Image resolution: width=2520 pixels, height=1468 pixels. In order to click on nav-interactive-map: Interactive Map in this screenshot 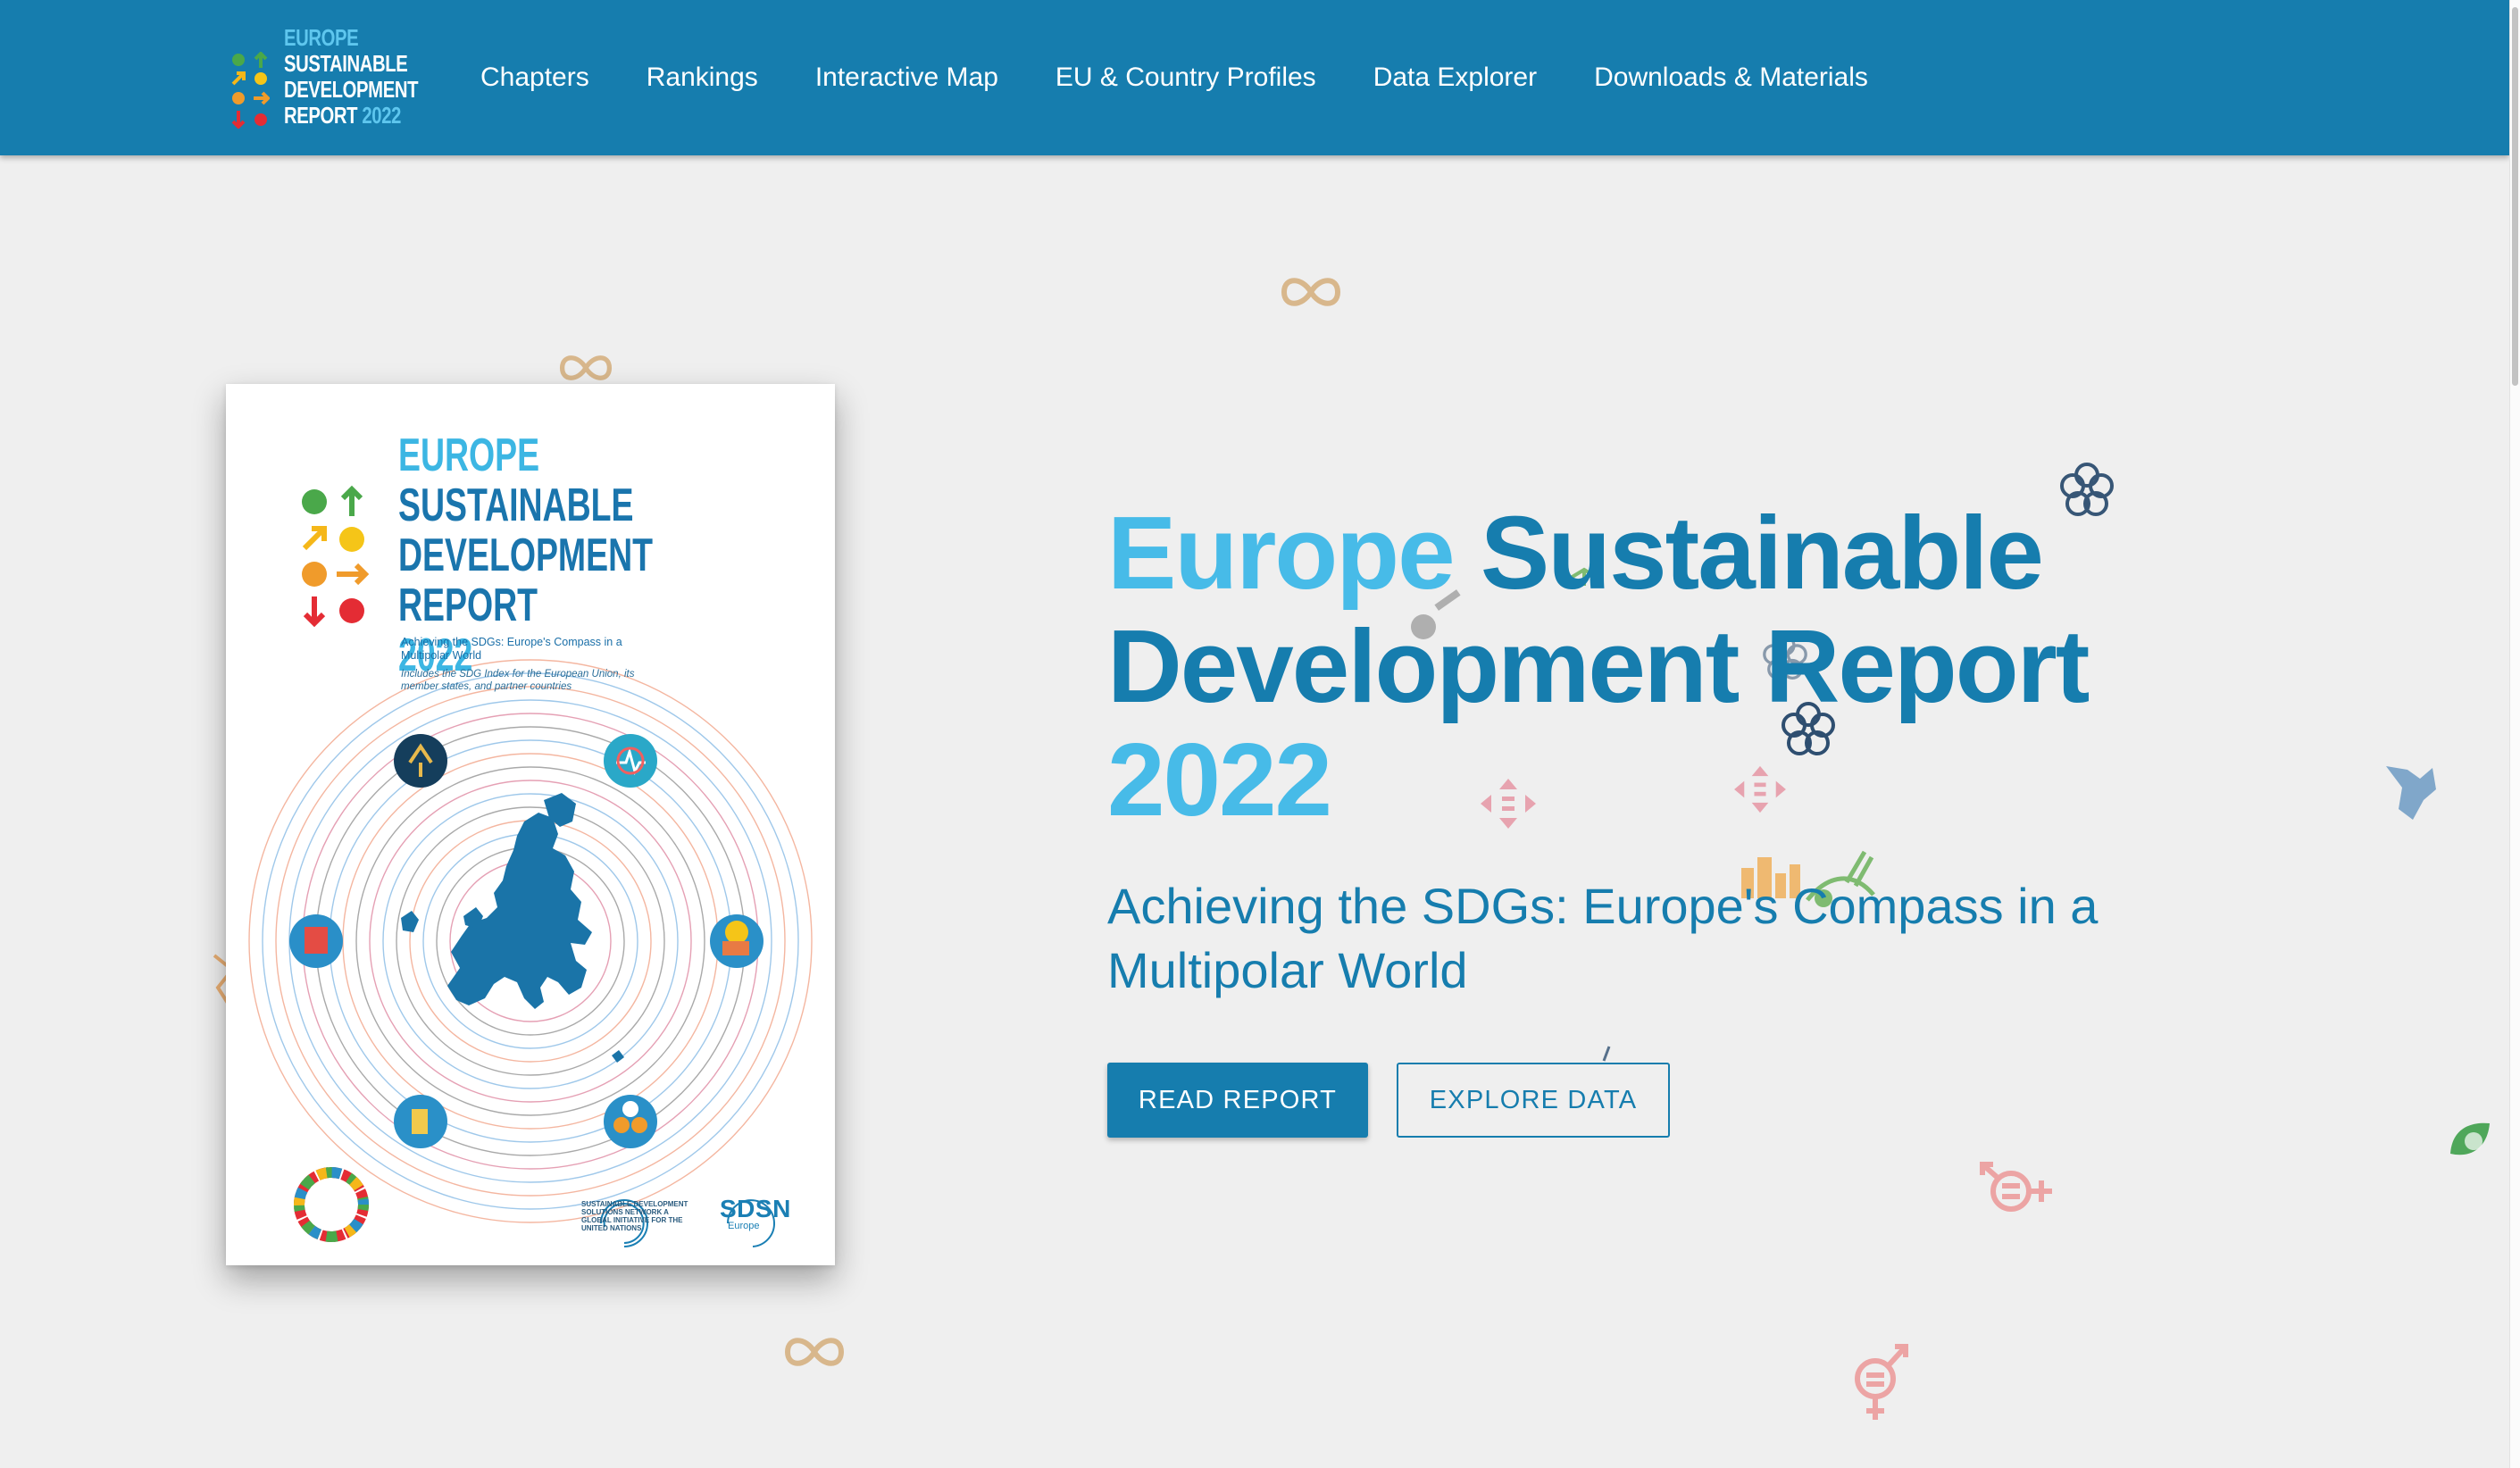, I will do `click(907, 78)`.